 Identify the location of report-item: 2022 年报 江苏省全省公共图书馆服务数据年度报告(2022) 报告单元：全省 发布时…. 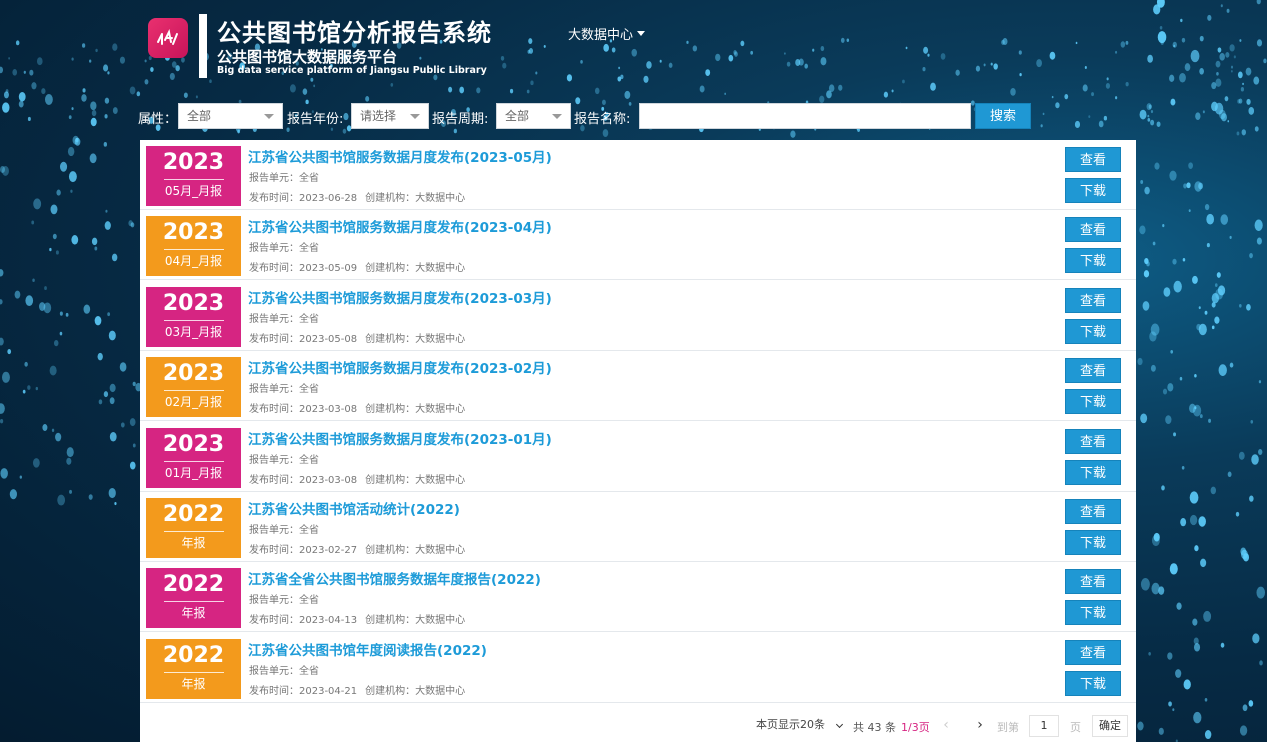
(638, 597).